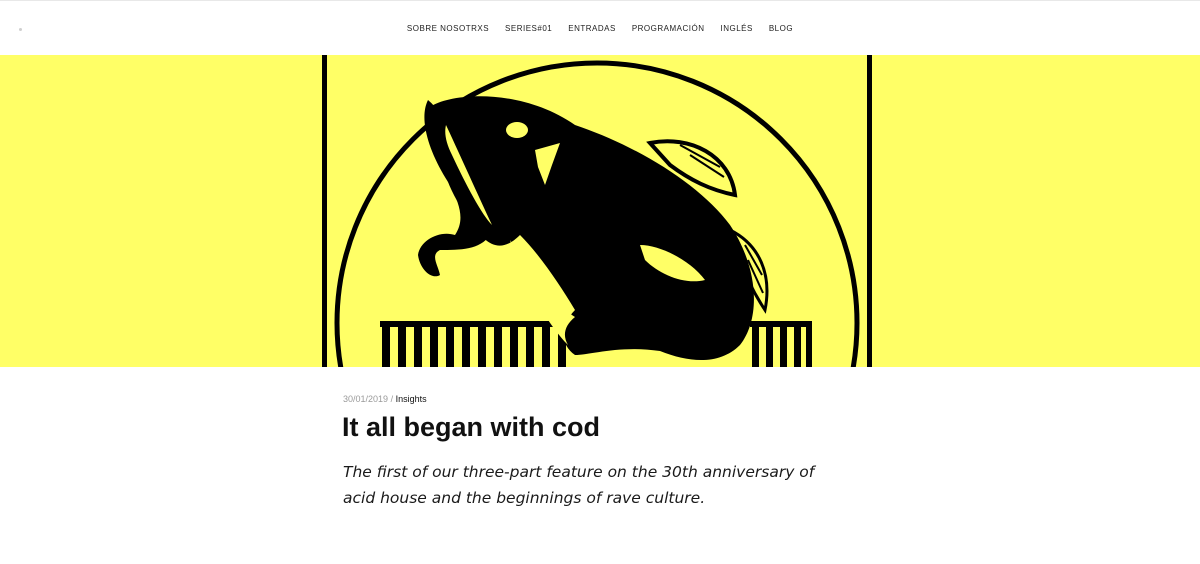  I want to click on post-meta: 30/01/2019 / Insights, so click(385, 399).